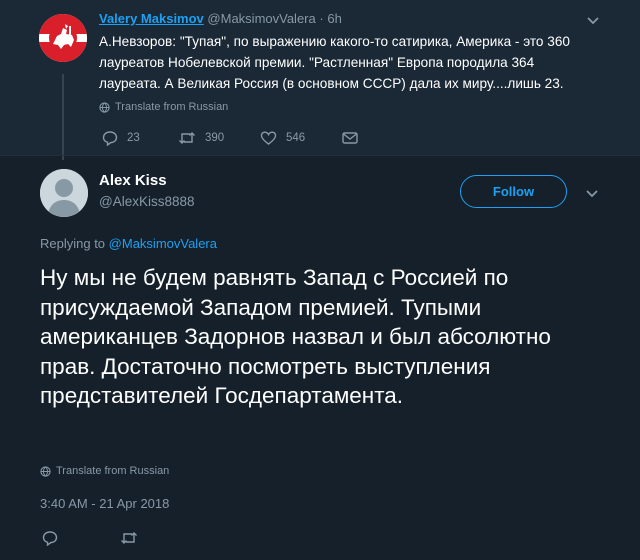 Image resolution: width=640 pixels, height=560 pixels. Describe the element at coordinates (592, 193) in the screenshot. I see `main-menu-chevron-icon` at that location.